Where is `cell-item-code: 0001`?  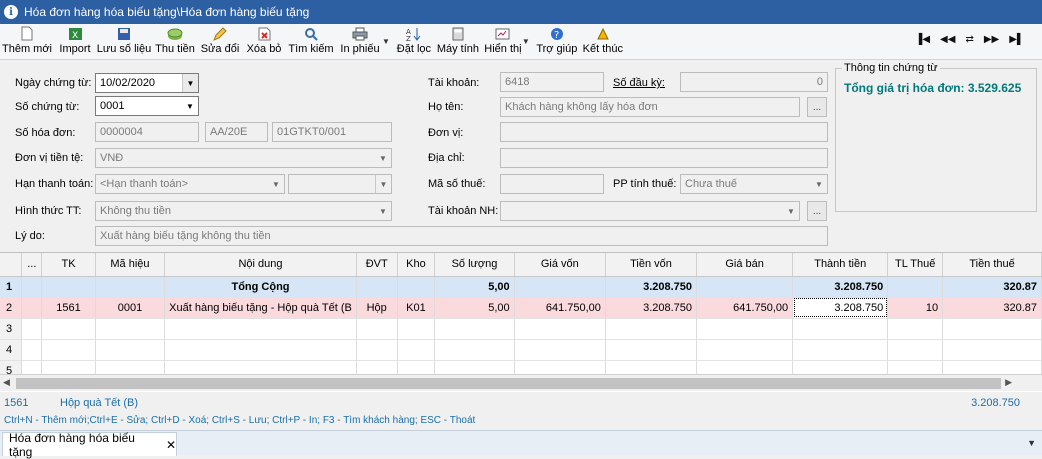
cell-item-code: 0001 is located at coordinates (130, 308).